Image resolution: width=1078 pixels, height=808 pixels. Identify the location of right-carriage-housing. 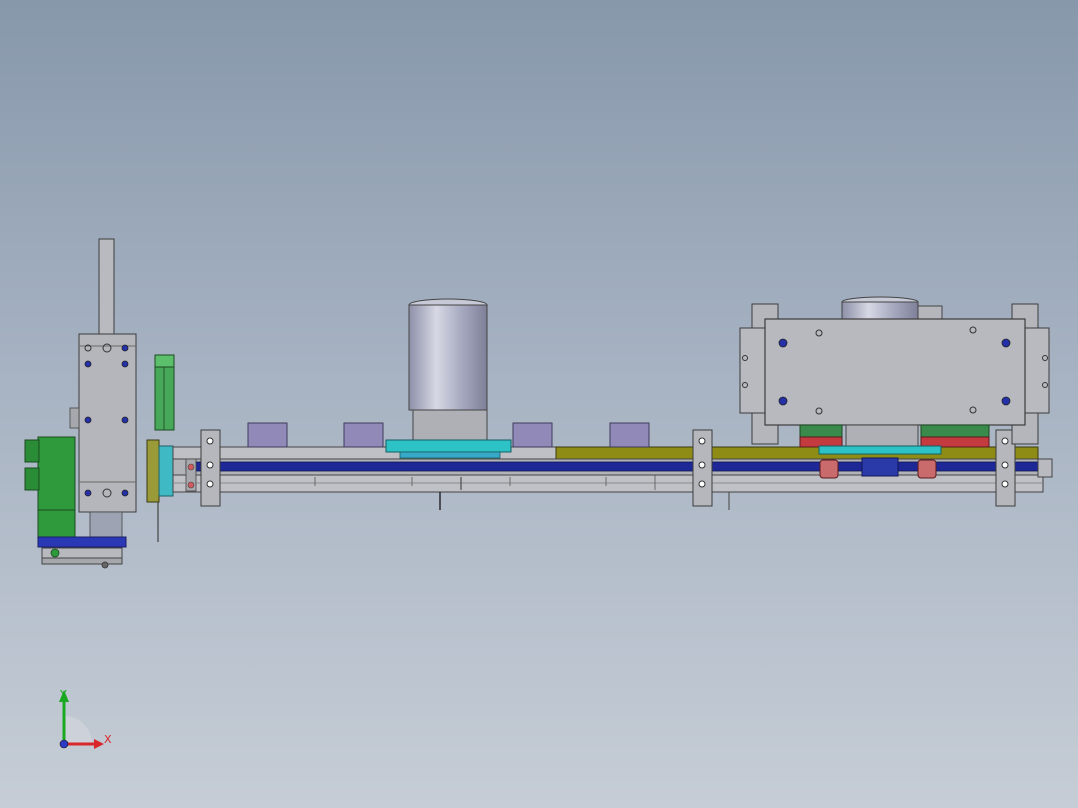
(894, 372).